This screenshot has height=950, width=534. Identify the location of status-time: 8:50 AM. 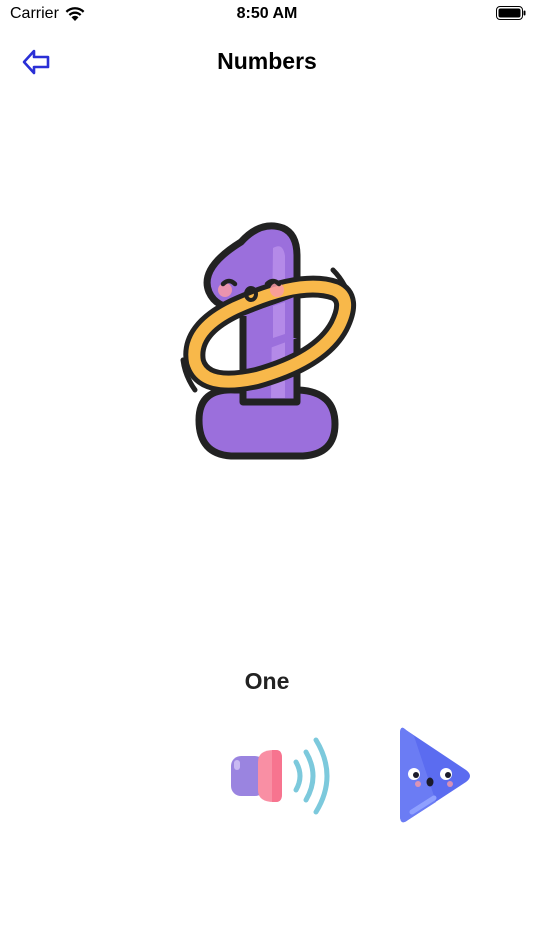
(267, 13).